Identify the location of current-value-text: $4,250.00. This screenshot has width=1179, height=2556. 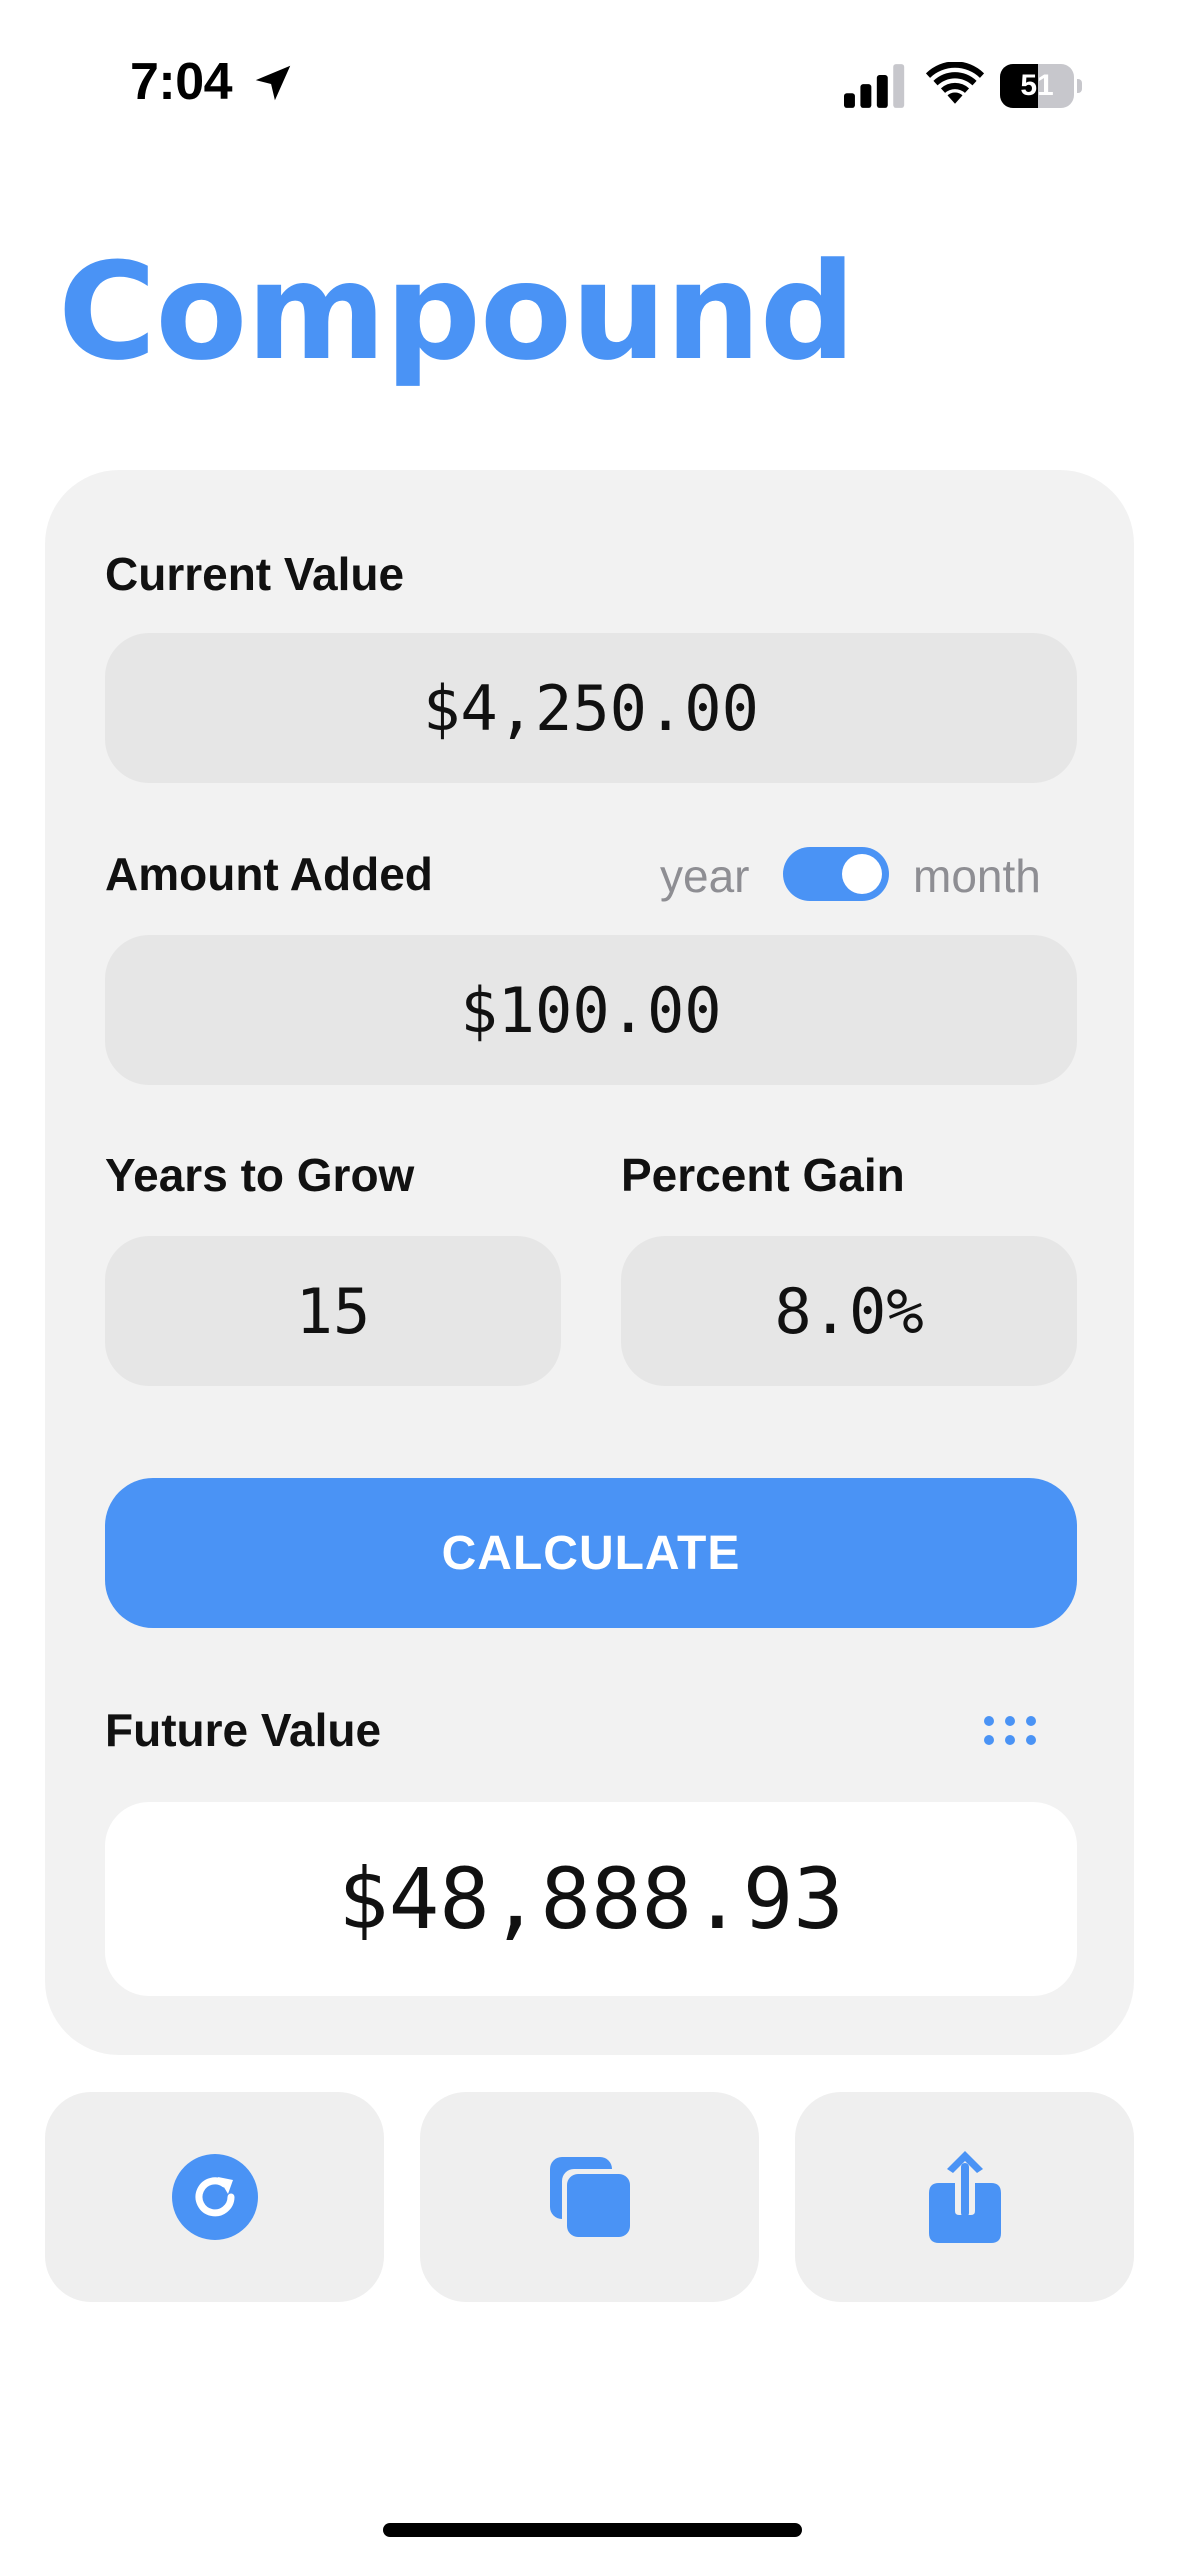
(591, 708).